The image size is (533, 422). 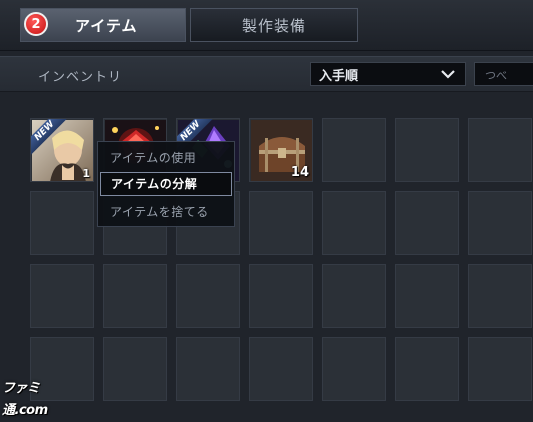 I want to click on notification-badge: 2, so click(x=36, y=24).